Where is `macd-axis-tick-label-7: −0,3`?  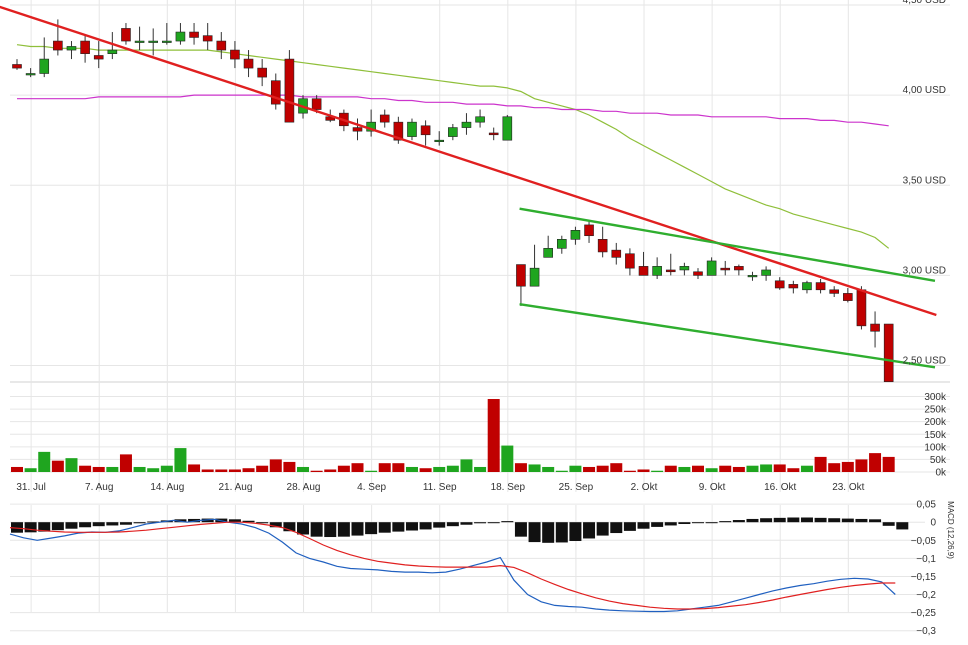 macd-axis-tick-label-7: −0,3 is located at coordinates (926, 631).